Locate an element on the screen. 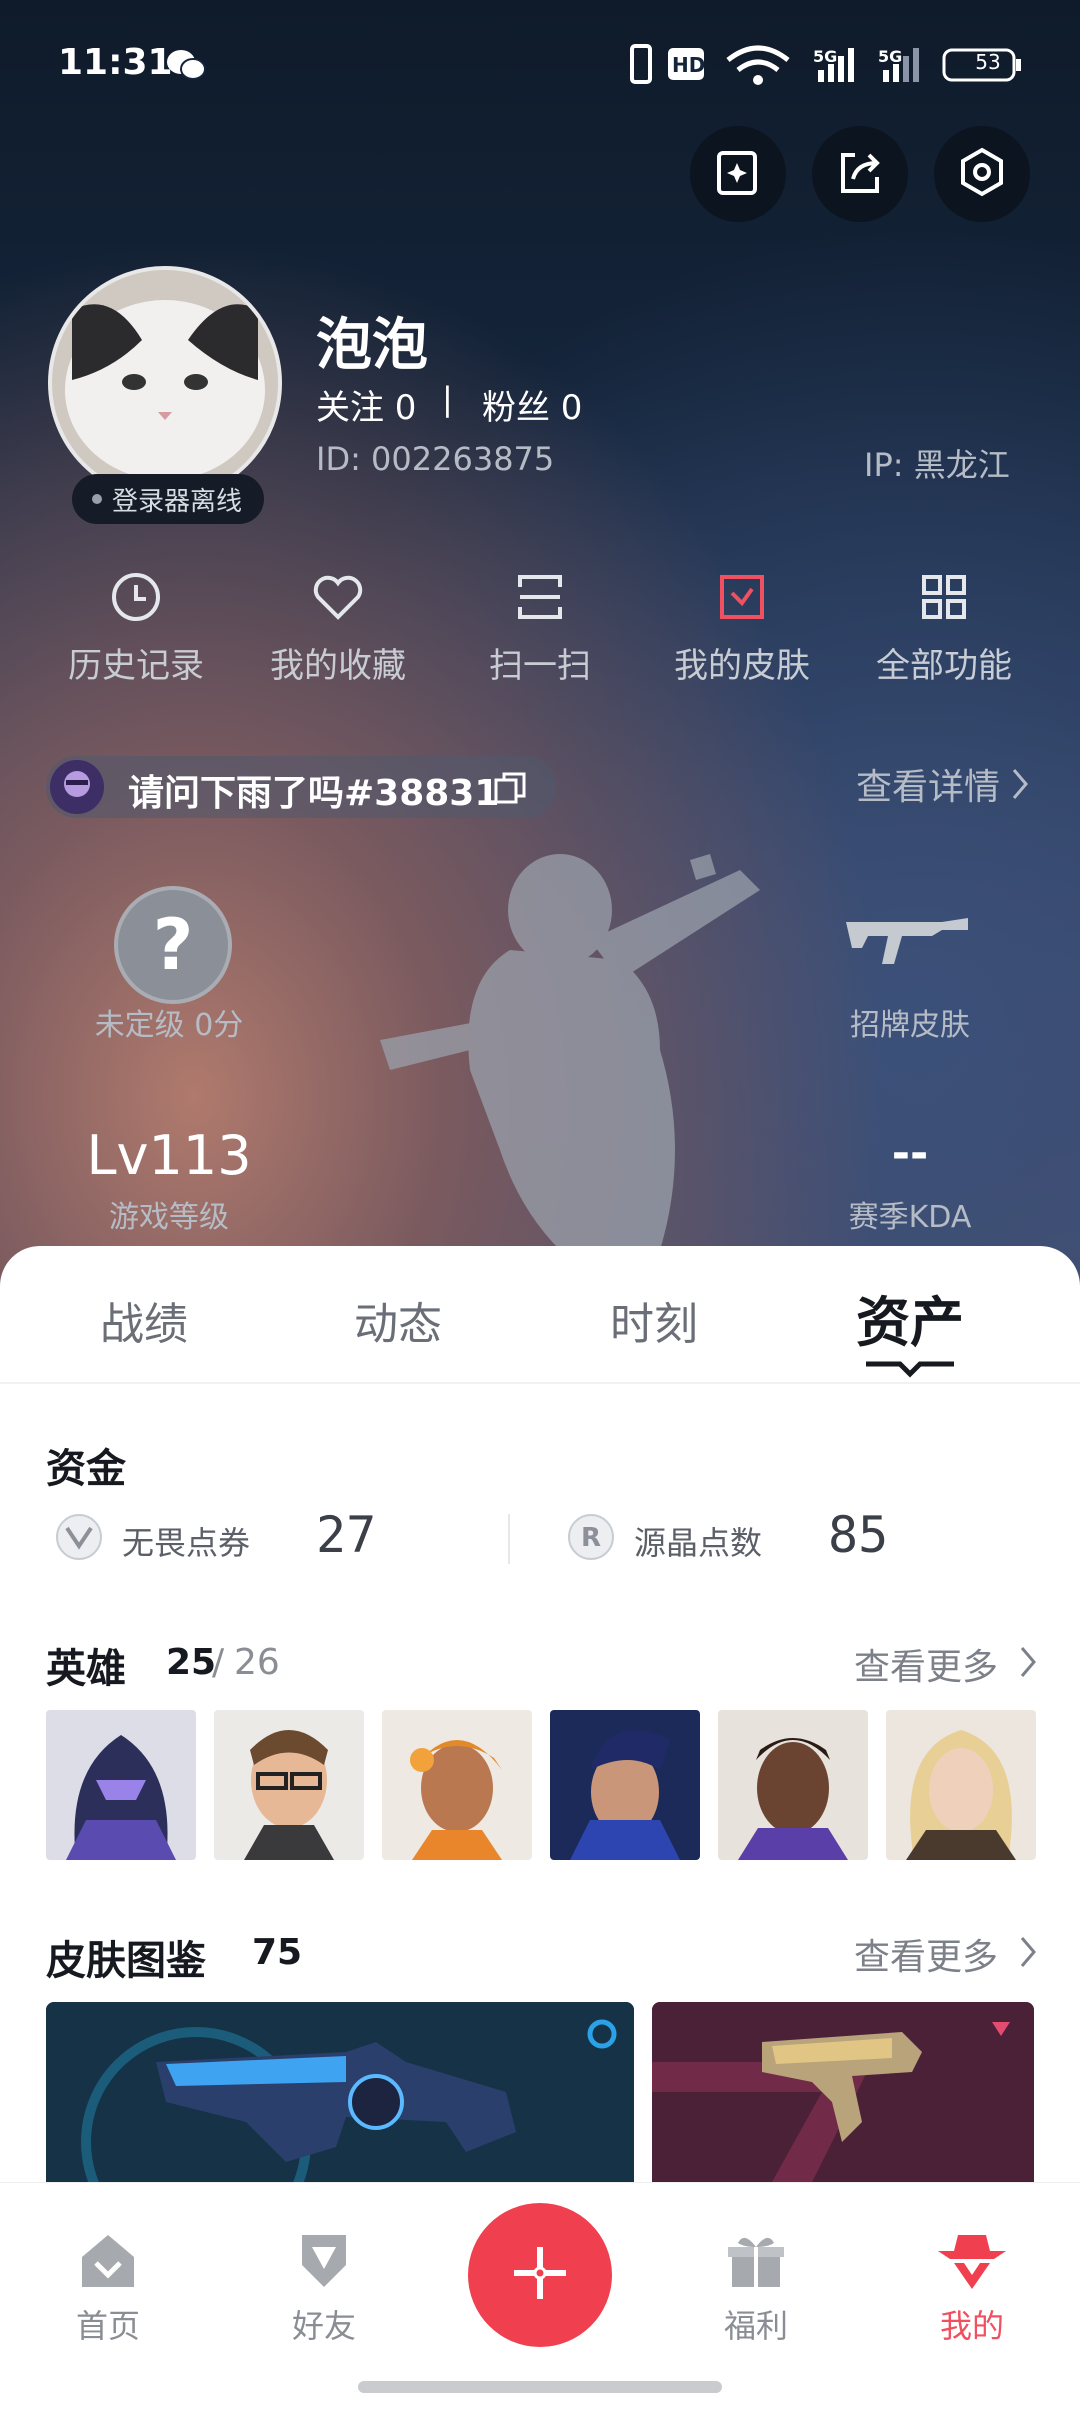 The image size is (1080, 2415). follow-count: 关注 0 is located at coordinates (366, 404).